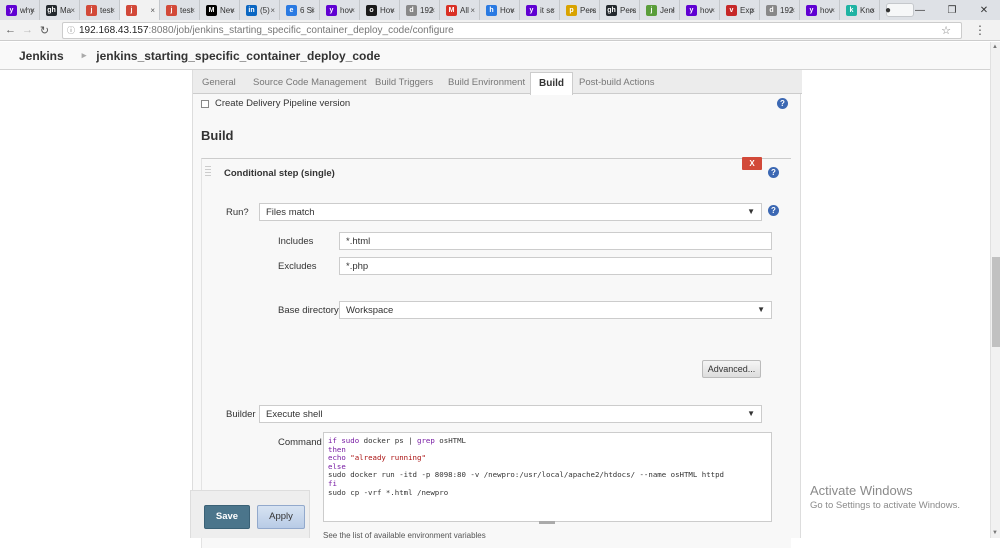 The width and height of the screenshot is (1000, 548). Describe the element at coordinates (380, 10) in the screenshot. I see `browser-tab: o Hov ×` at that location.